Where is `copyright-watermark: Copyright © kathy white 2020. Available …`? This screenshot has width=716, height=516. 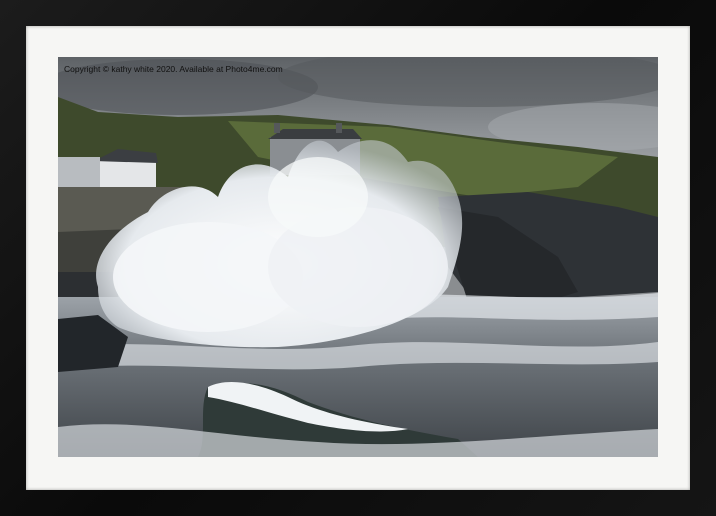 copyright-watermark: Copyright © kathy white 2020. Available … is located at coordinates (173, 69).